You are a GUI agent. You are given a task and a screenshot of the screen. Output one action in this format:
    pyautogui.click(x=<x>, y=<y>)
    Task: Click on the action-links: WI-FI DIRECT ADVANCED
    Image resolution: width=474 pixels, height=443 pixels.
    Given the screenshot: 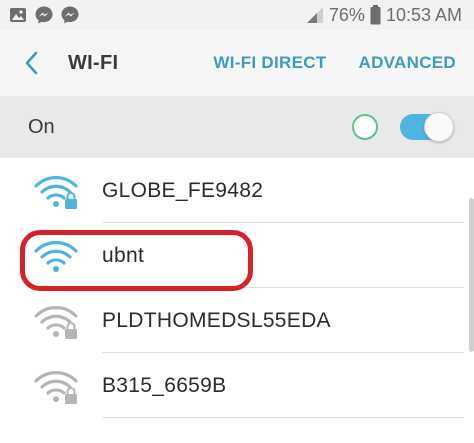 What is the action you would take?
    pyautogui.click(x=343, y=63)
    